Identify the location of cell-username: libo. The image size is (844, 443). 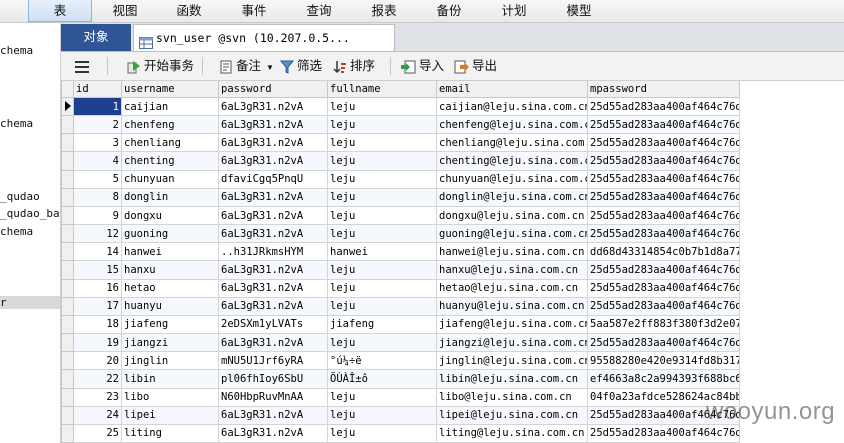
(170, 397).